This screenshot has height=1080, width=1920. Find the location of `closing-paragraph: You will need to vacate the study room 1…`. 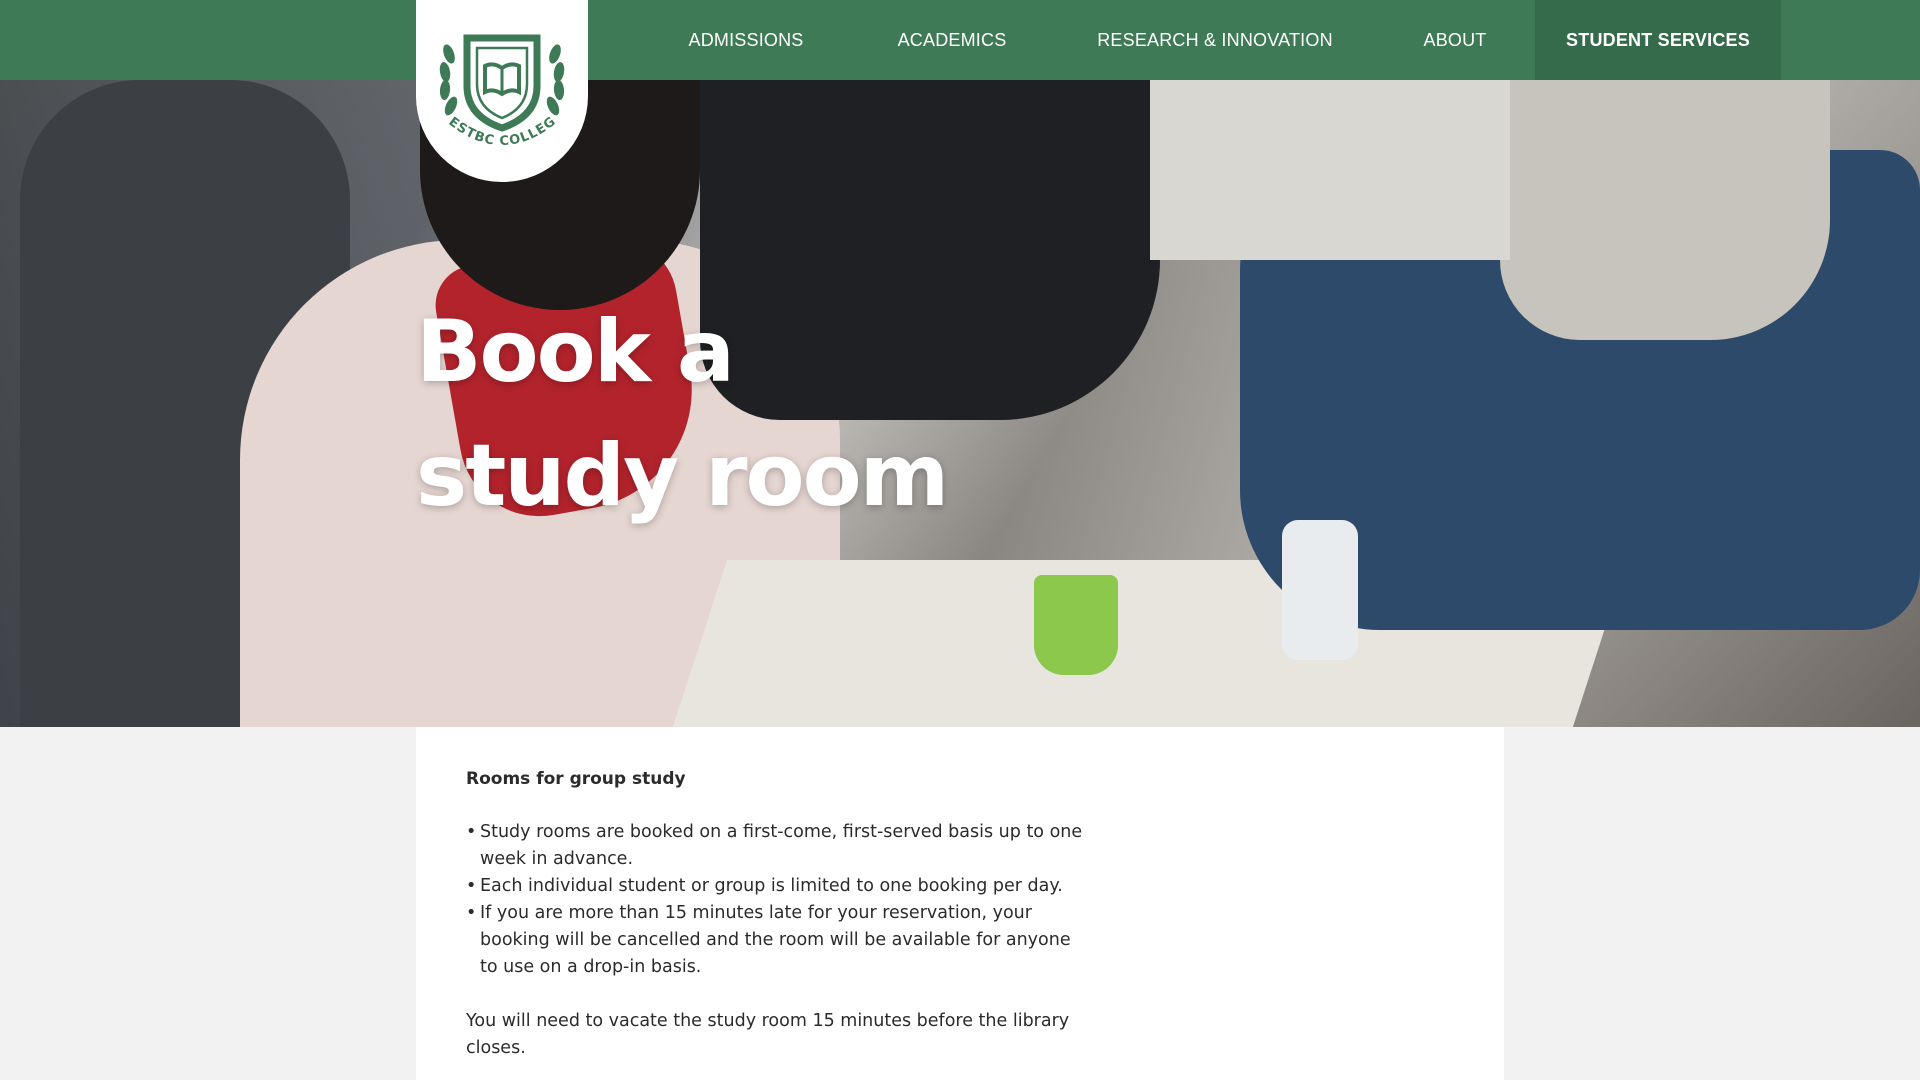

closing-paragraph: You will need to vacate the study room 1… is located at coordinates (768, 1034).